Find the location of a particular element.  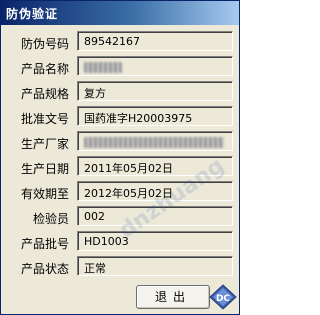

window-title: 防伪验证 is located at coordinates (32, 14).